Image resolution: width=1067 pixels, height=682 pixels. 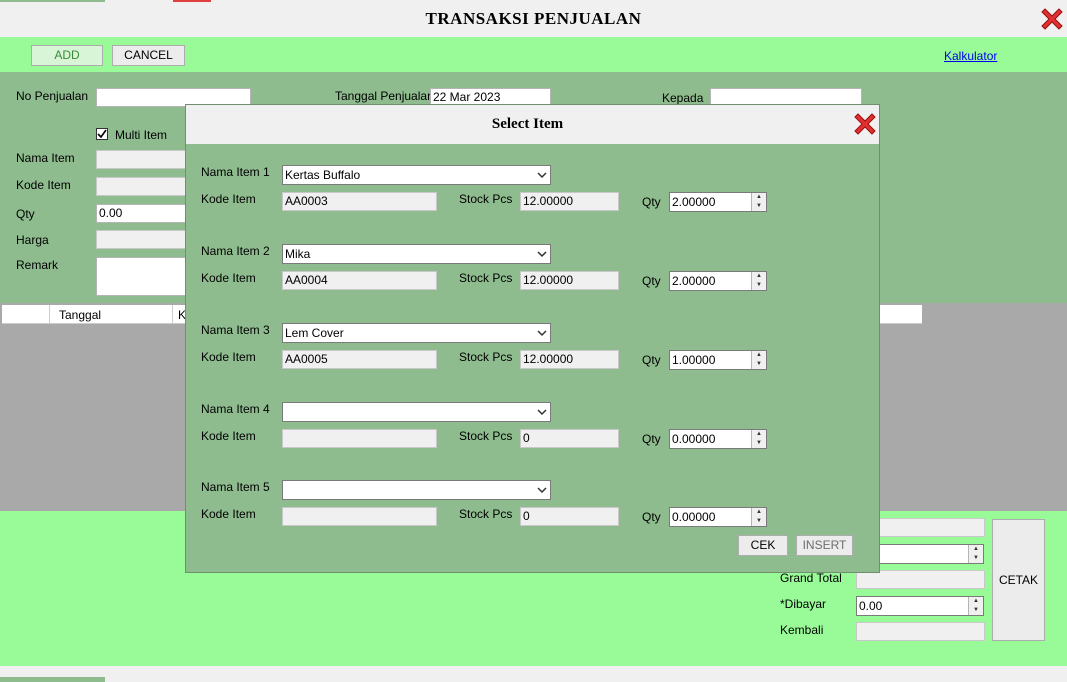 What do you see at coordinates (384, 96) in the screenshot?
I see `tanggal-penjualan-label: Tanggal Penjualan` at bounding box center [384, 96].